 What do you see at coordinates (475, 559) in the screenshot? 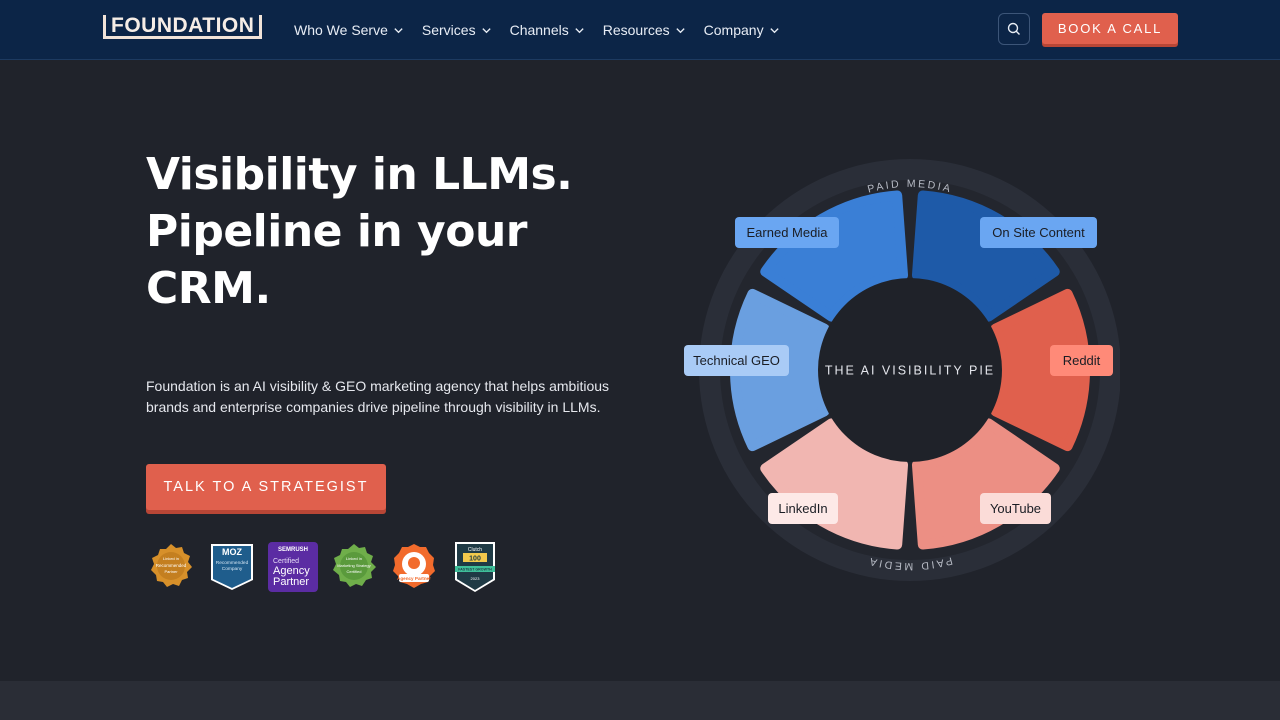
I see `badge-text: 100` at bounding box center [475, 559].